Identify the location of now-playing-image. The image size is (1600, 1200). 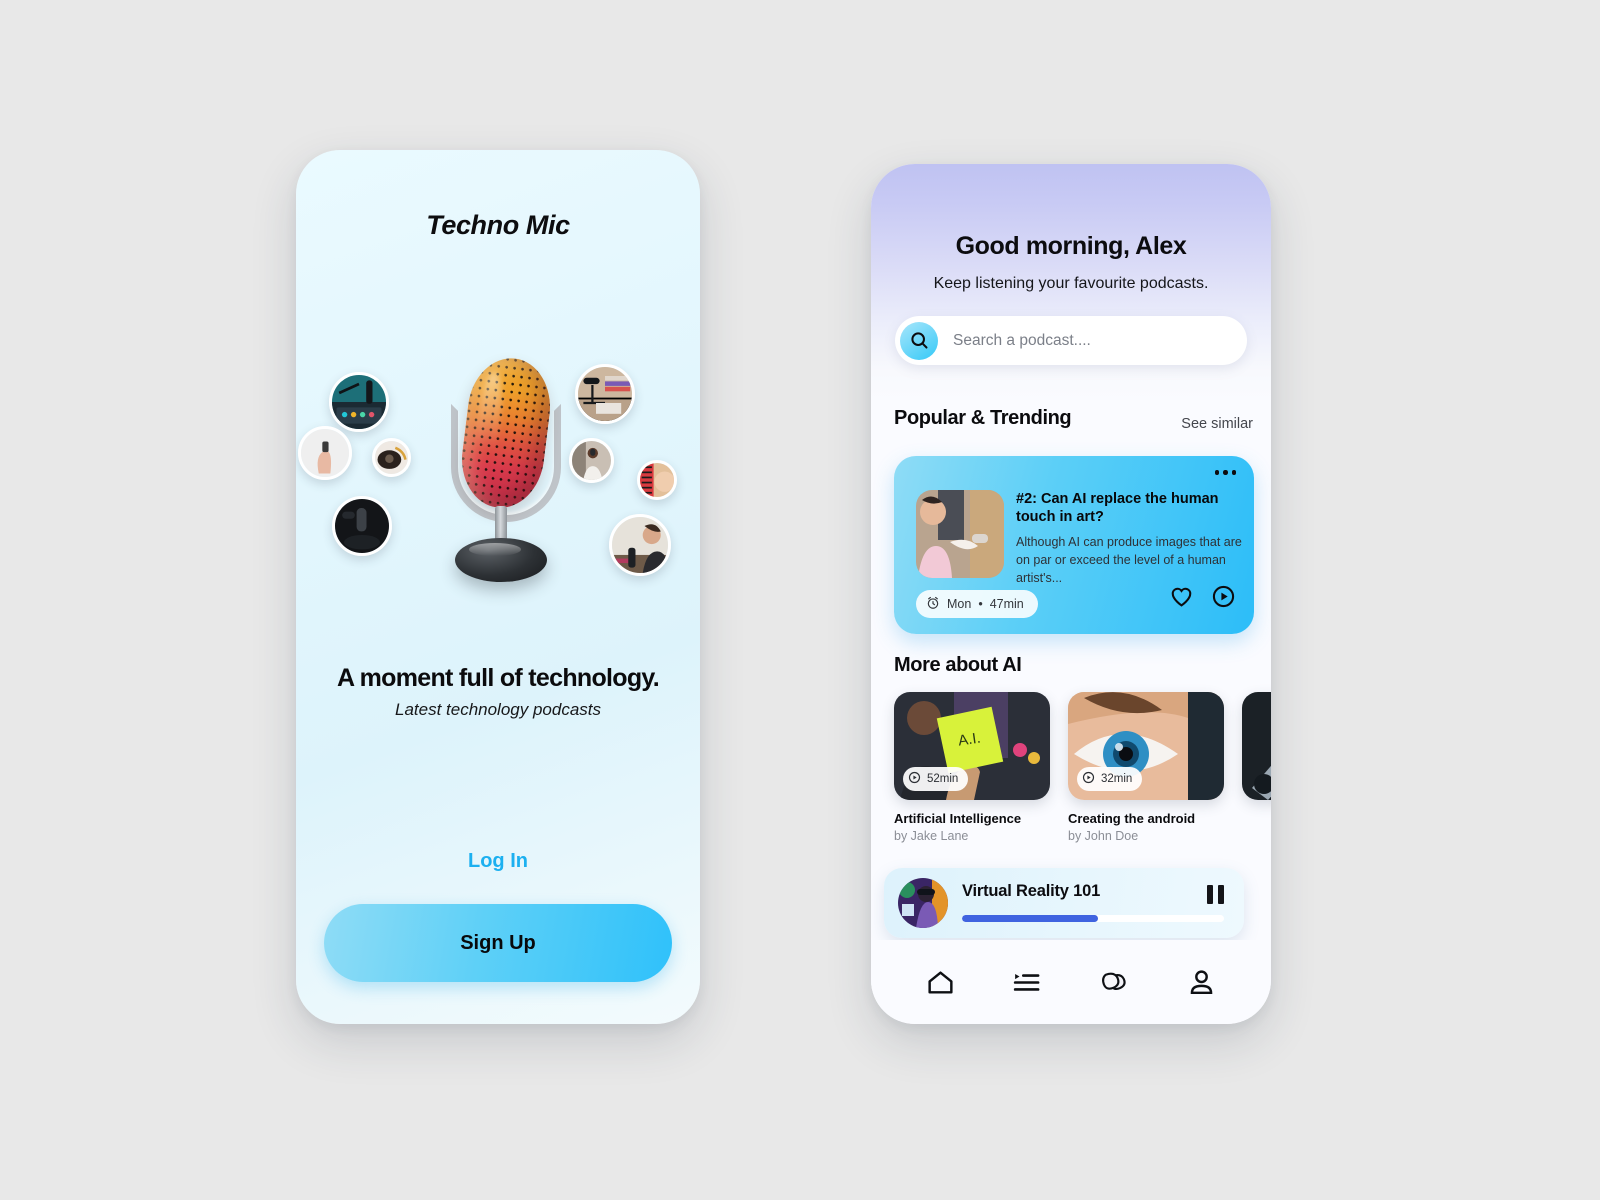
(923, 903).